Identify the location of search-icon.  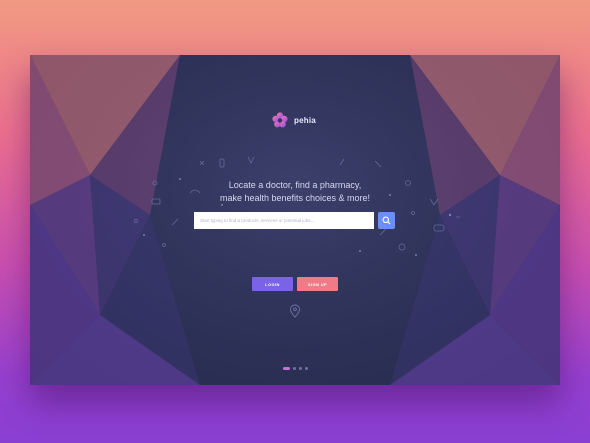
(386, 220).